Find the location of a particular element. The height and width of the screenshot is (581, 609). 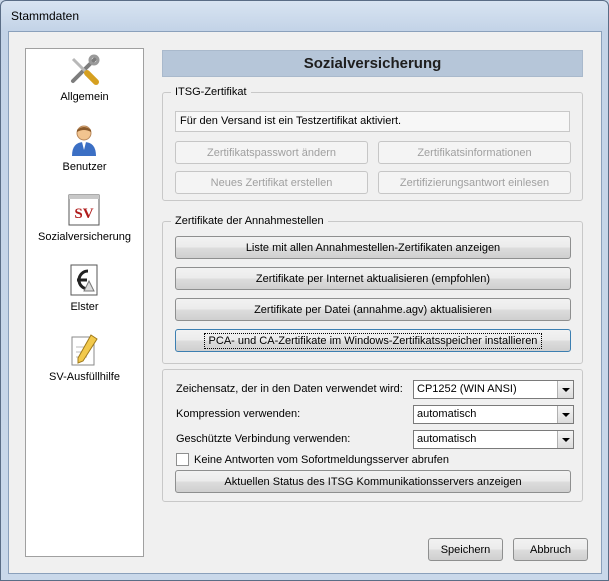

secure-connection-value: automatisch is located at coordinates (447, 439).